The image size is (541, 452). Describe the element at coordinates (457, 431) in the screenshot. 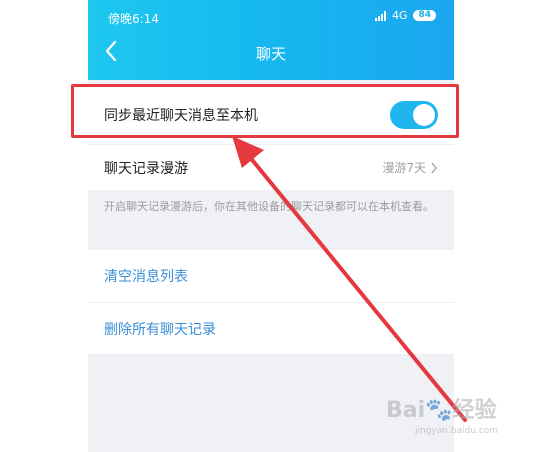

I see `watermark-url: jingyan.baidu.com` at that location.